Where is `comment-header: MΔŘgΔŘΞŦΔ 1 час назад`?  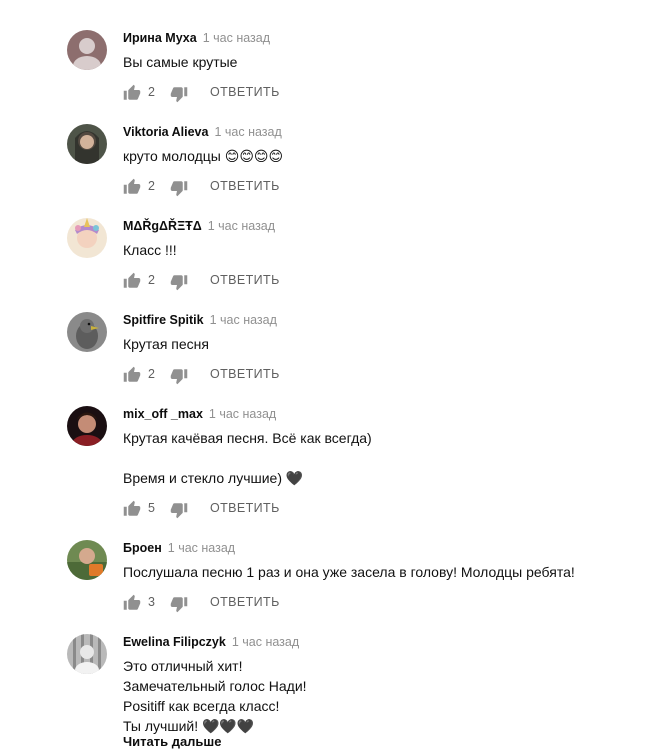
comment-header: MΔŘgΔŘΞŦΔ 1 час назад is located at coordinates (199, 226).